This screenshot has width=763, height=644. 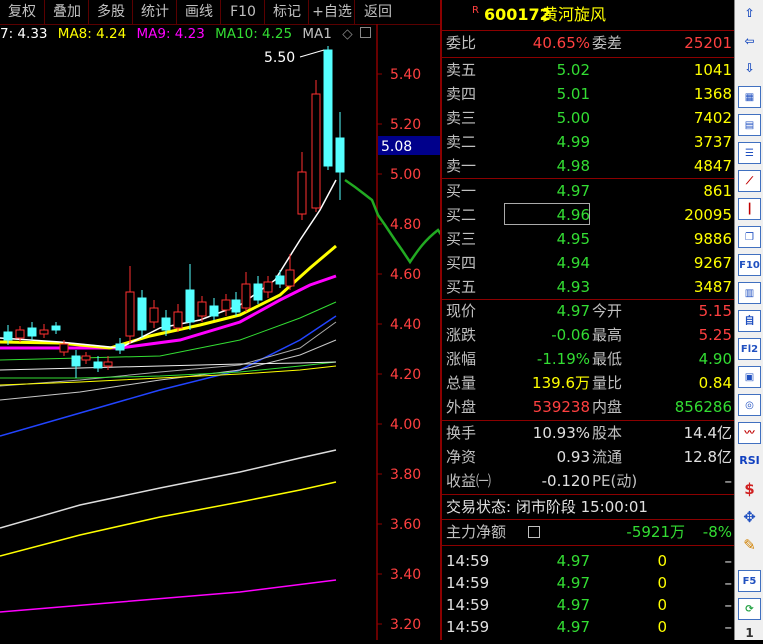 What do you see at coordinates (154, 12) in the screenshot?
I see `toolbar-stats-button: 统计` at bounding box center [154, 12].